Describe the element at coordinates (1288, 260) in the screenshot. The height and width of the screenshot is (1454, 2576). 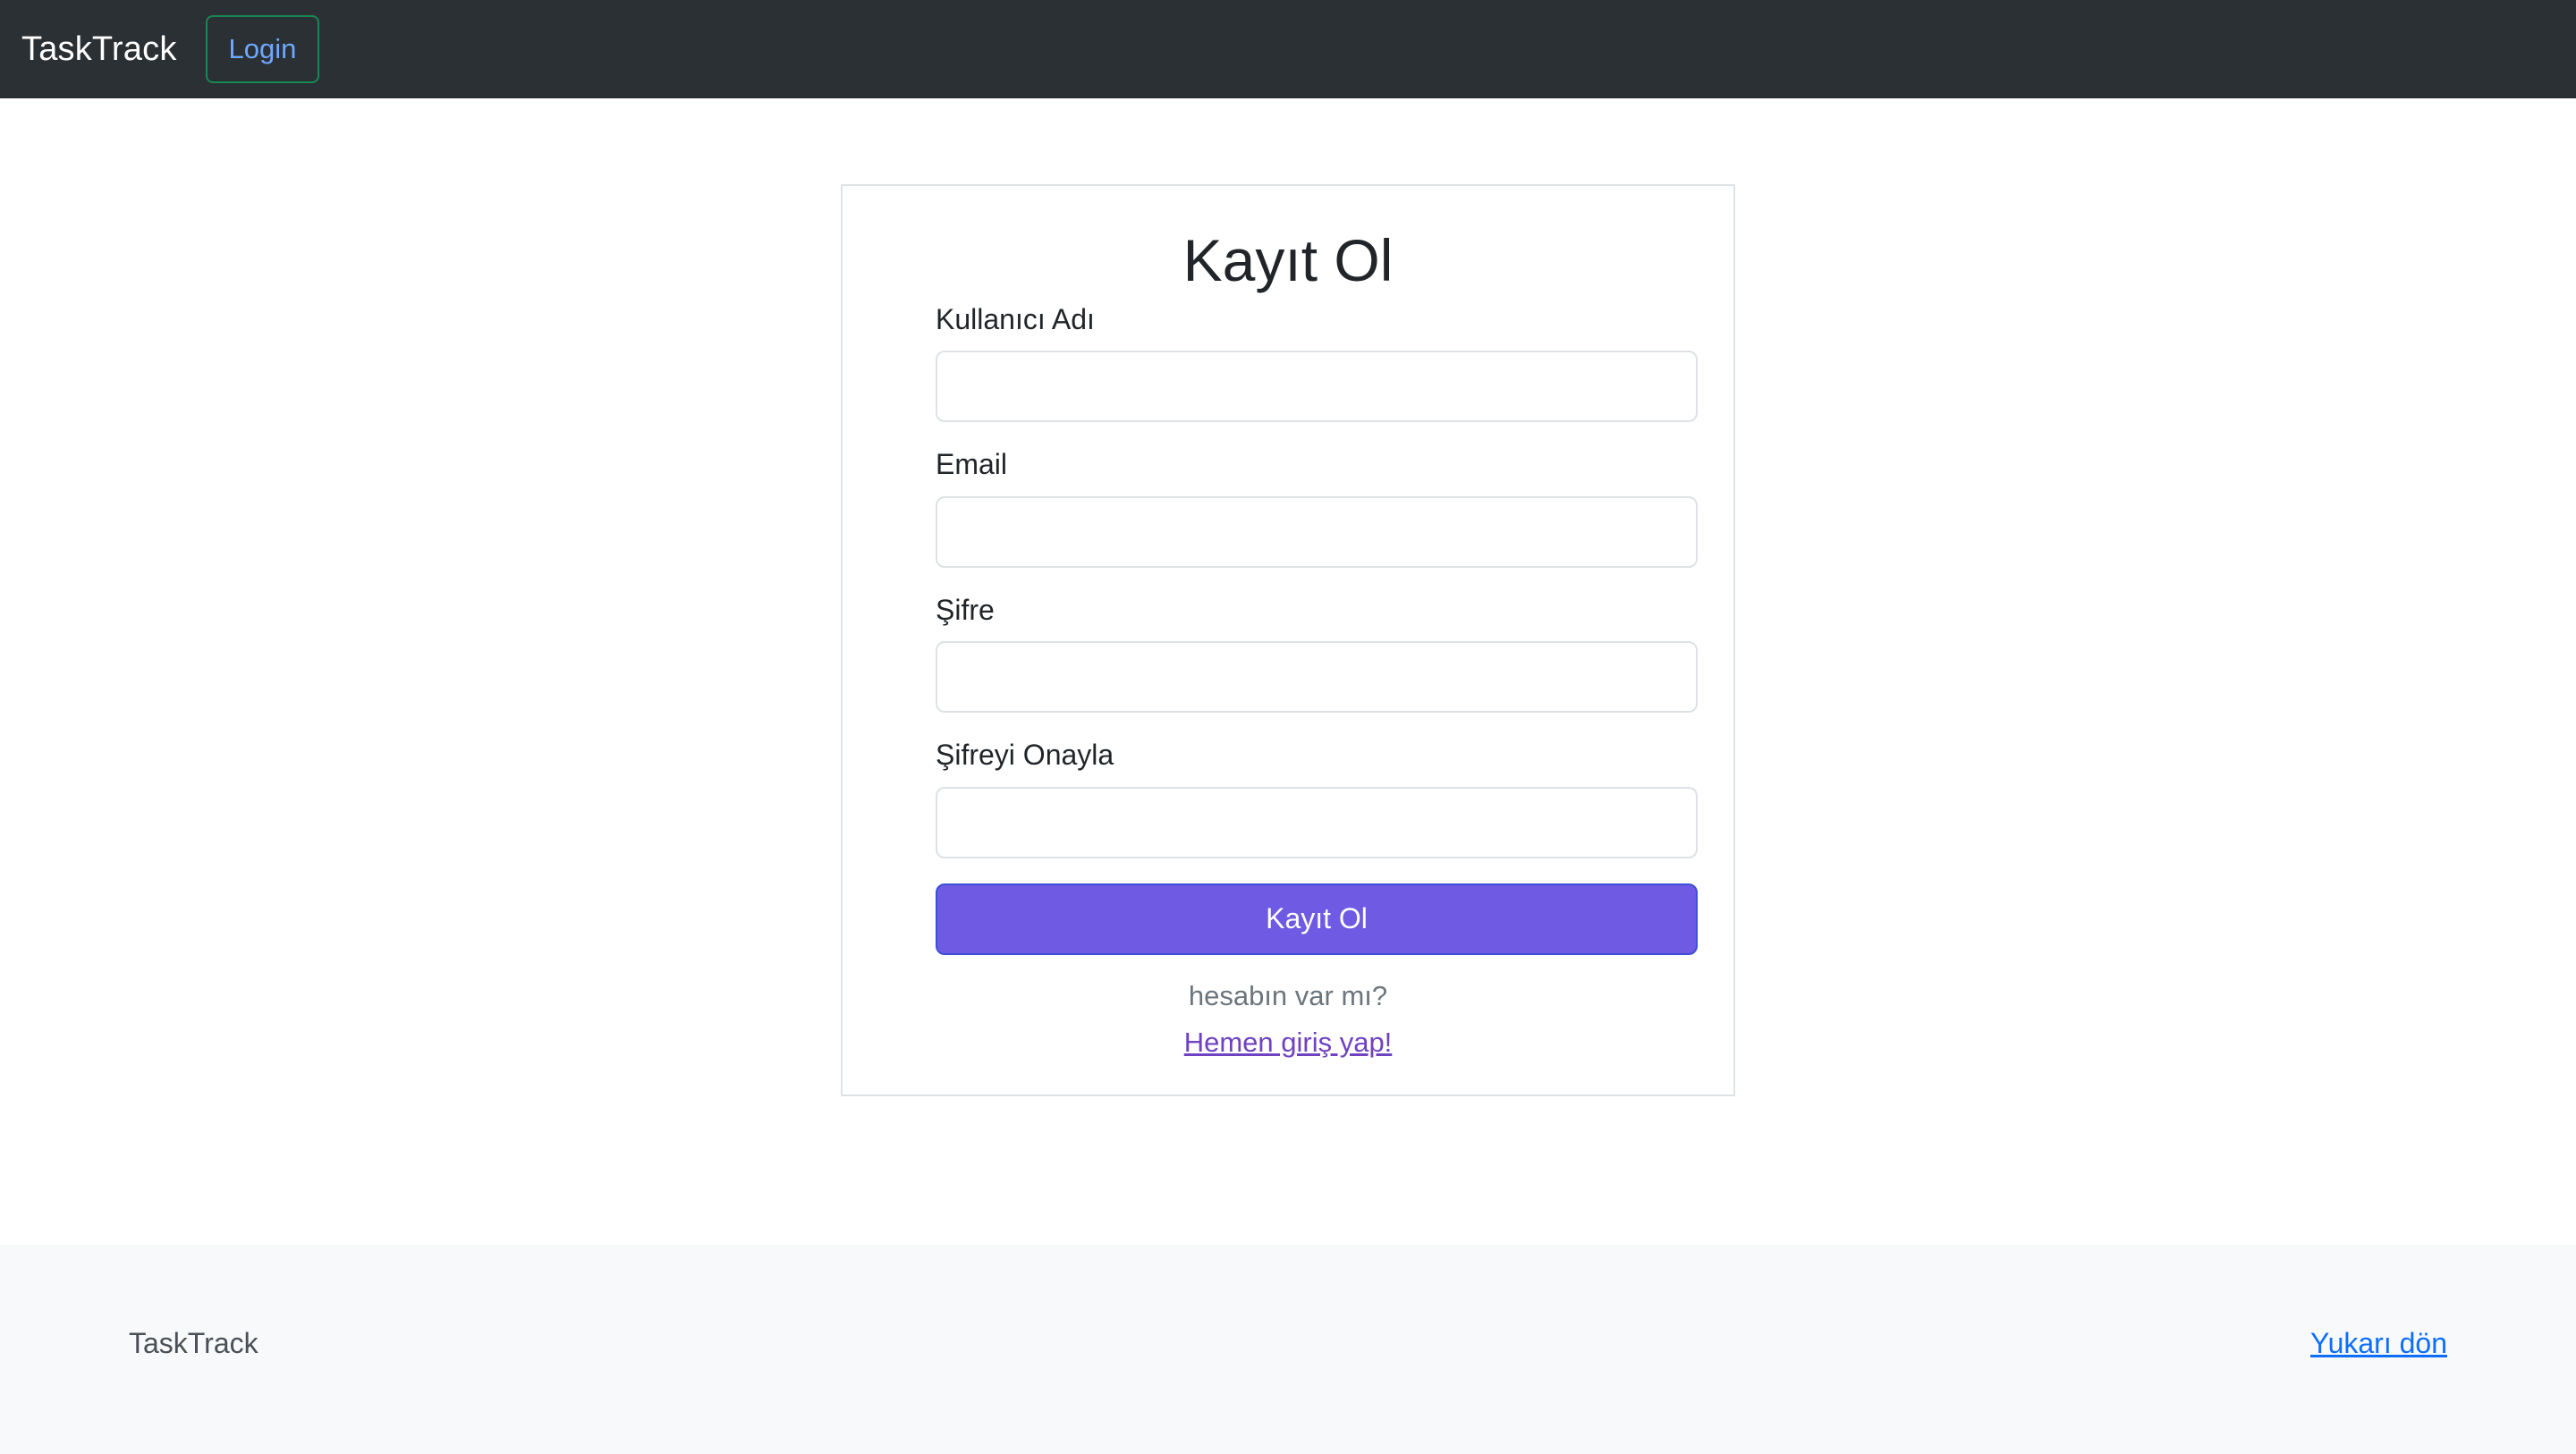
I see `page-title: Kayıt Ol` at that location.